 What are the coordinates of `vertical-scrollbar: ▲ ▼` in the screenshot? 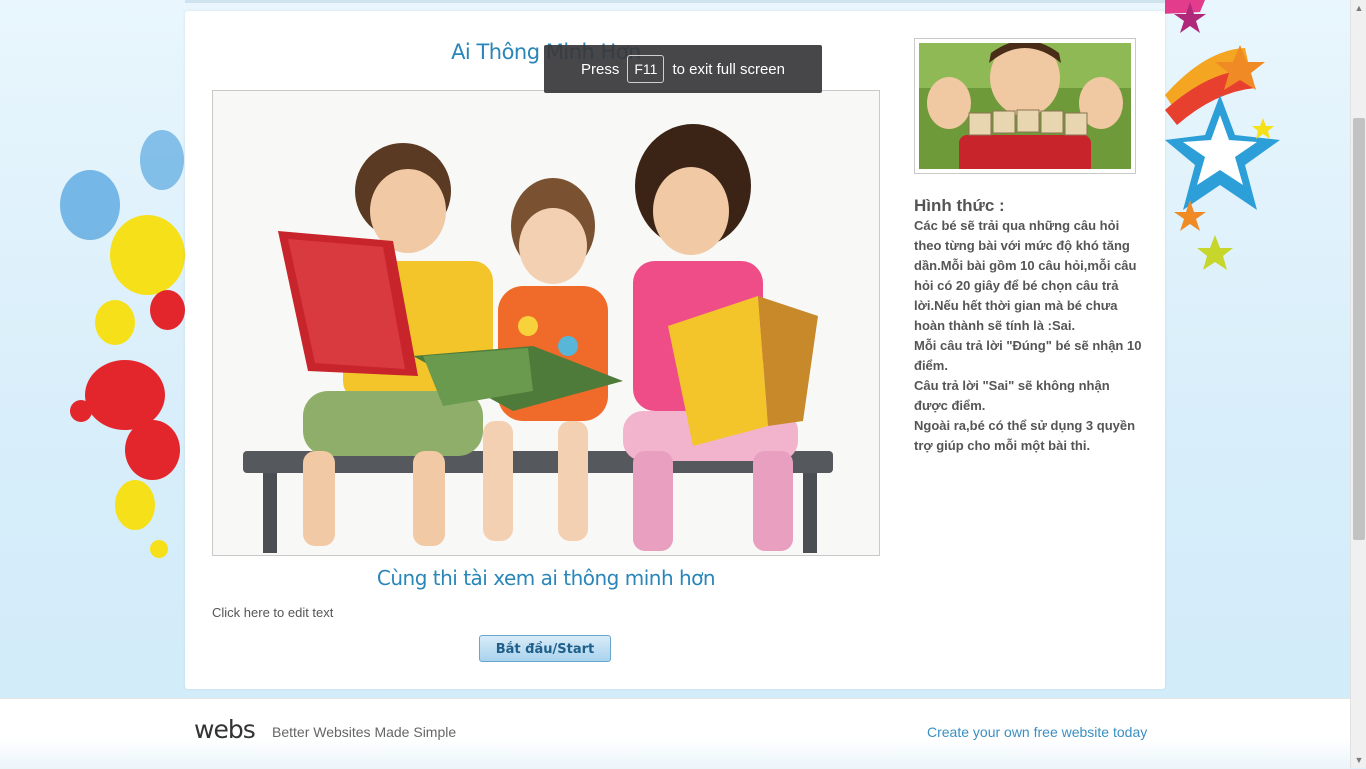 It's located at (1358, 384).